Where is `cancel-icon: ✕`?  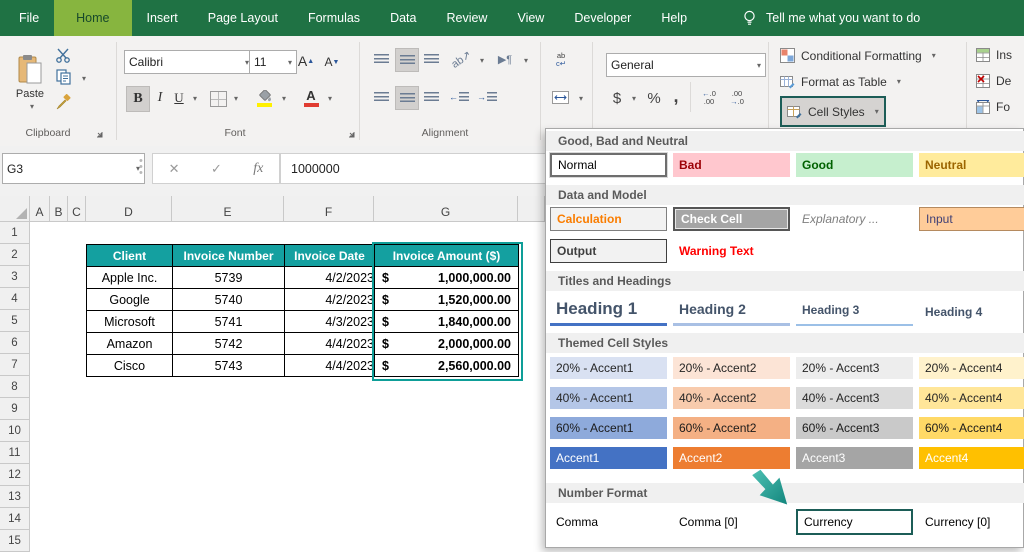
cancel-icon: ✕ is located at coordinates (174, 169).